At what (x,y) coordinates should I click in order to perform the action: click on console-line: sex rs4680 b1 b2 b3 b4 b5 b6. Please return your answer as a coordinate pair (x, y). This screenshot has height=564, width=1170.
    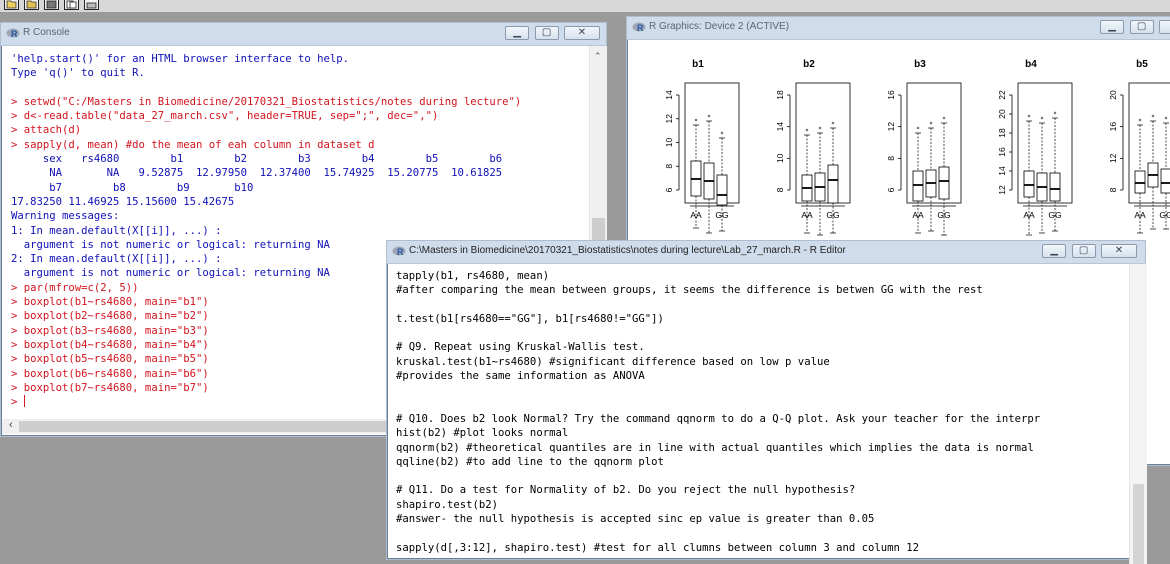
    Looking at the image, I should click on (257, 159).